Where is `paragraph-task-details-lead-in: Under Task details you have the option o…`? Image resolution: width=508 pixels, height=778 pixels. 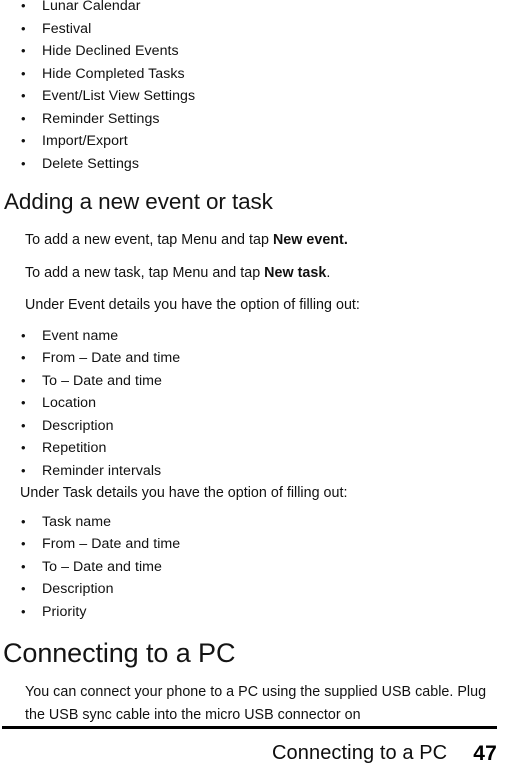 paragraph-task-details-lead-in: Under Task details you have the option o… is located at coordinates (184, 493).